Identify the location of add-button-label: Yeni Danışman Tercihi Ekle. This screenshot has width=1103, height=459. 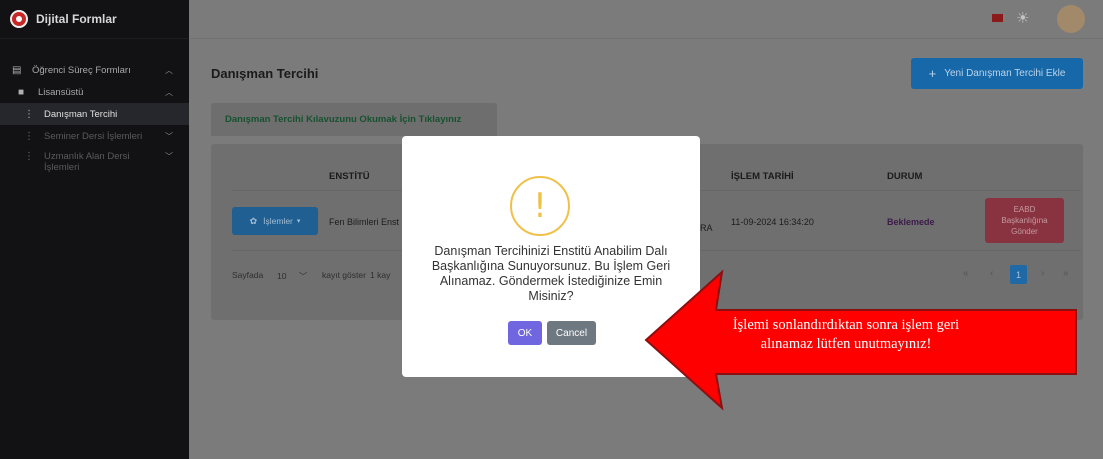
(1005, 73).